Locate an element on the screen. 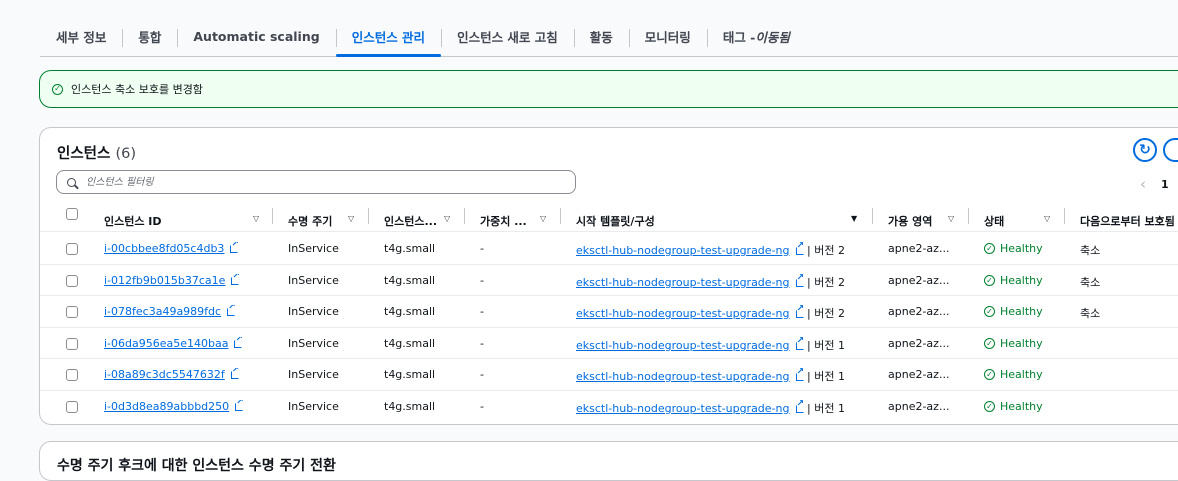  instance-id-link: i-012fb9b015b37ca1e is located at coordinates (164, 280).